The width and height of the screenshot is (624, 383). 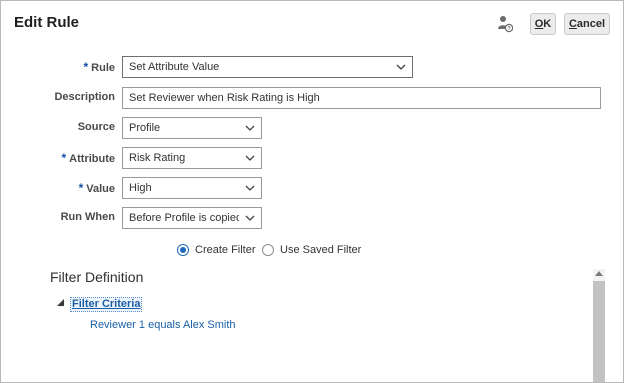 I want to click on rule-select: Set Attribute Value, so click(x=267, y=67).